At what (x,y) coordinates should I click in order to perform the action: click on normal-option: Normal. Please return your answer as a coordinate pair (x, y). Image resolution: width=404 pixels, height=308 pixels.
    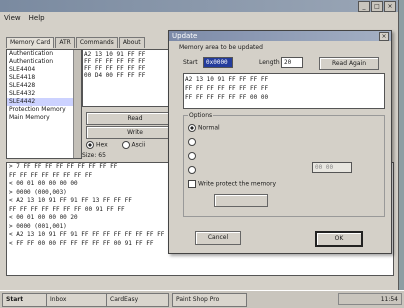
    Looking at the image, I should click on (204, 128).